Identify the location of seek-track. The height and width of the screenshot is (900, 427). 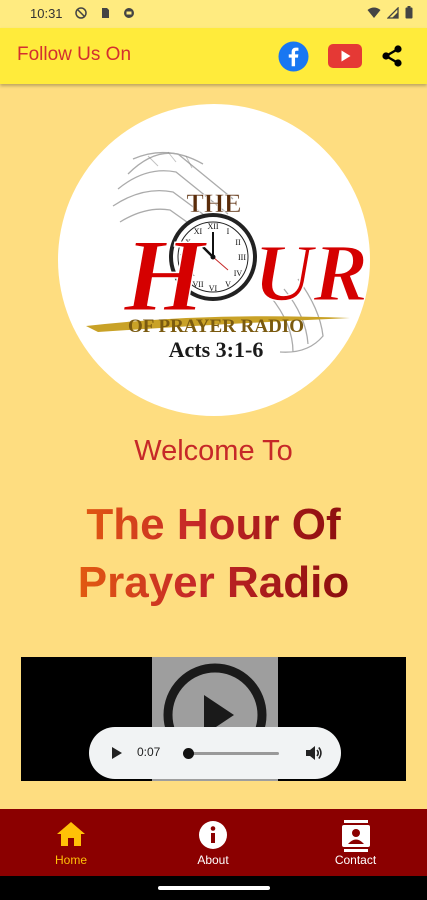
(232, 753).